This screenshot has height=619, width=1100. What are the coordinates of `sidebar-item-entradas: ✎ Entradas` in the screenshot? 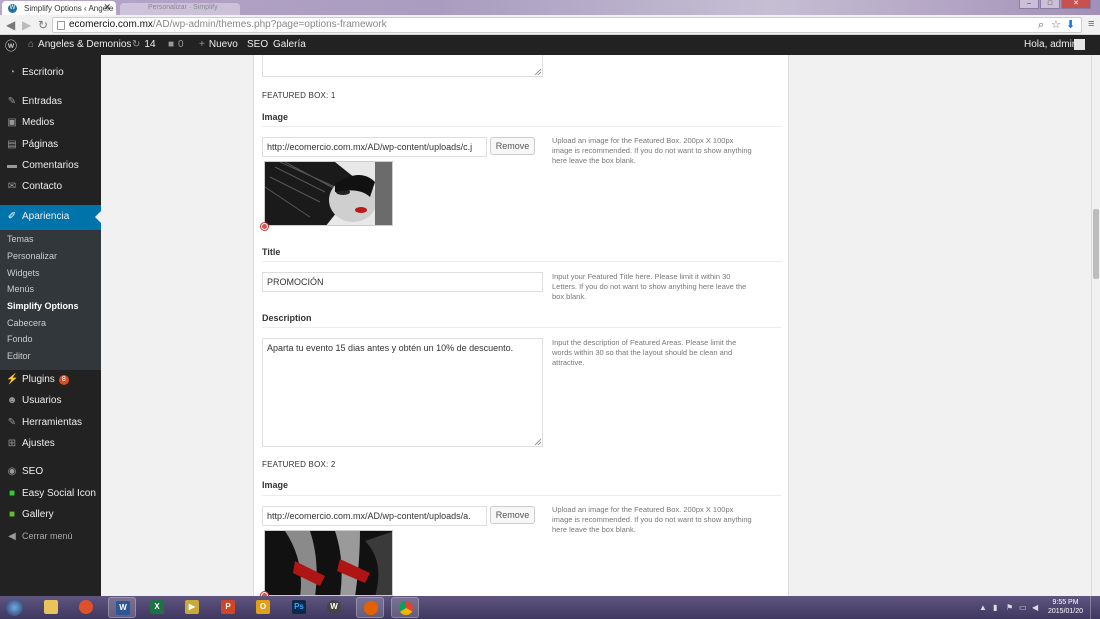 It's located at (50, 102).